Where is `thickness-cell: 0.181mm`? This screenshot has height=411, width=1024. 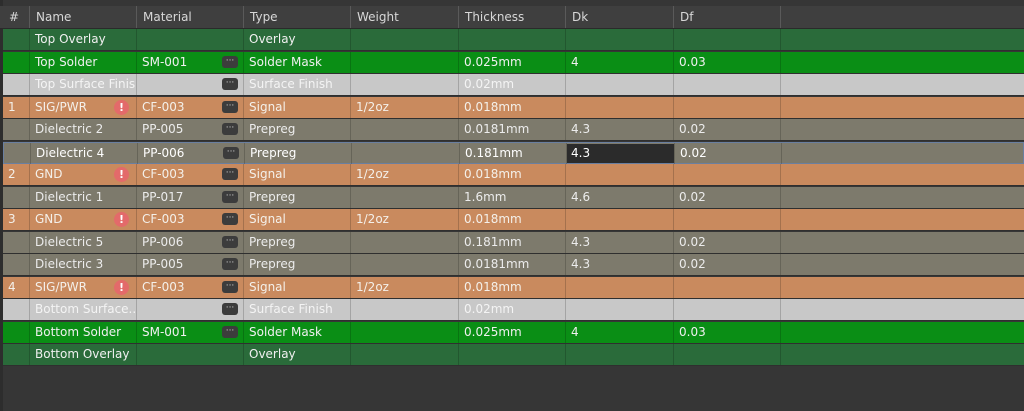
thickness-cell: 0.181mm is located at coordinates (512, 242).